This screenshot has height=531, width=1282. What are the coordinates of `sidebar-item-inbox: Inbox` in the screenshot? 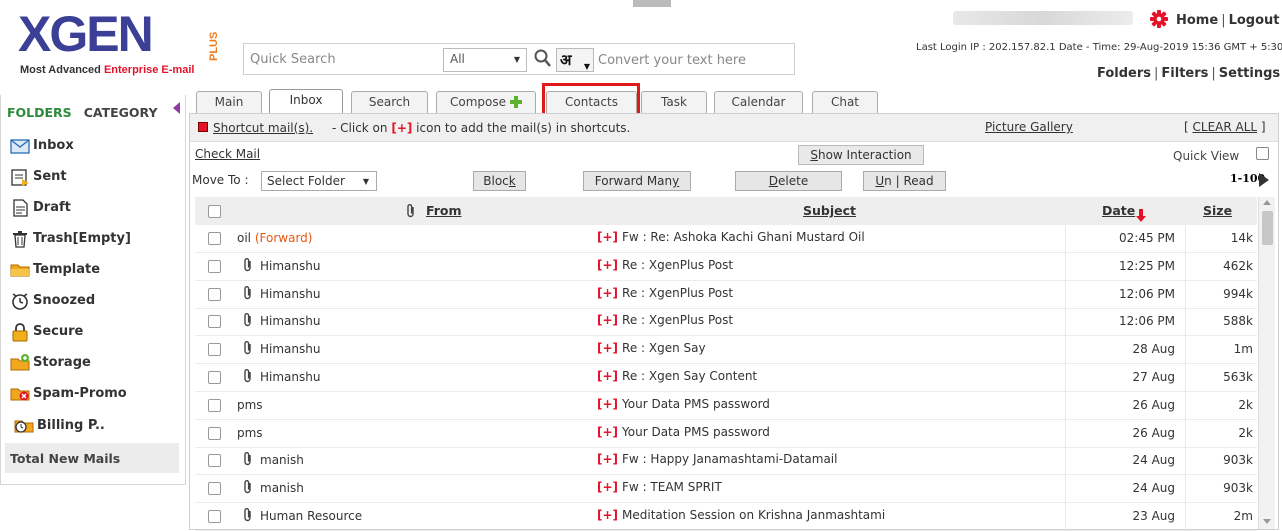 It's located at (94, 147).